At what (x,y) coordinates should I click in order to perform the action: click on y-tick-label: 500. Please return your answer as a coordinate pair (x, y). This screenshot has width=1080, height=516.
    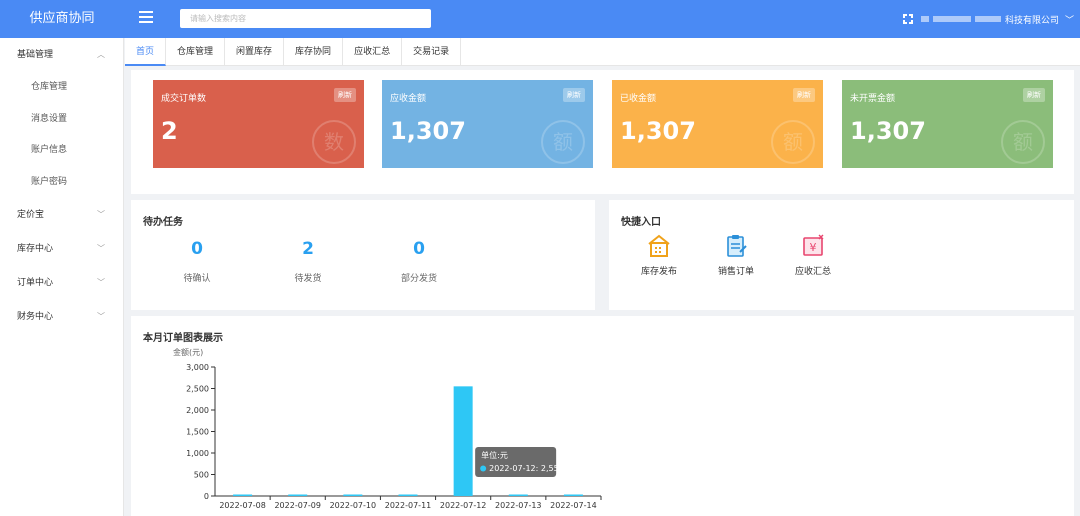
    Looking at the image, I should click on (201, 475).